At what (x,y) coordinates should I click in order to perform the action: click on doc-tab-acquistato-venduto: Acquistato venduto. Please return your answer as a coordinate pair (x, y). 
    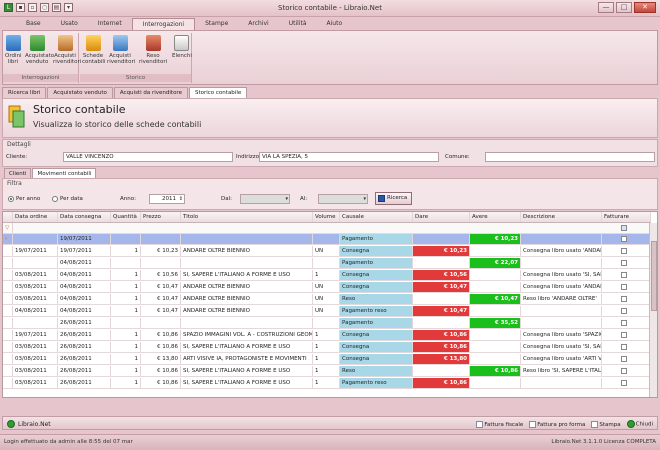
    Looking at the image, I should click on (80, 92).